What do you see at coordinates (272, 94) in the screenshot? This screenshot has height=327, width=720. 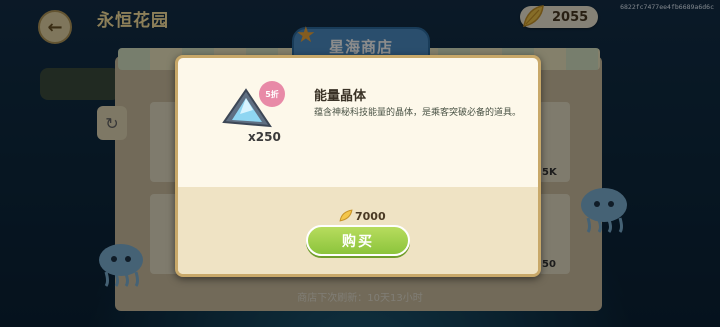 I see `discount-badge: 5折` at bounding box center [272, 94].